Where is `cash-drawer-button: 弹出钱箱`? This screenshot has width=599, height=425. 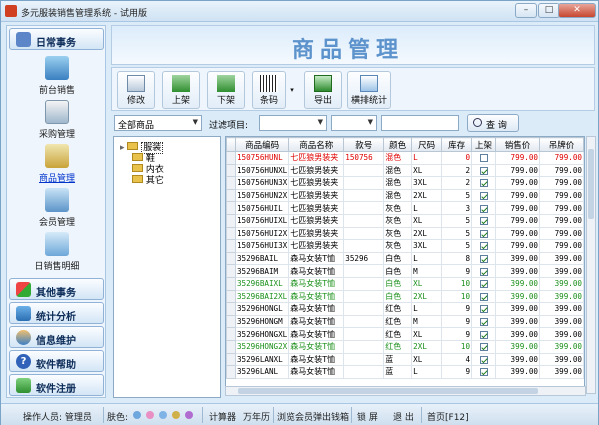
cash-drawer-button: 弹出钱箱 is located at coordinates (331, 416).